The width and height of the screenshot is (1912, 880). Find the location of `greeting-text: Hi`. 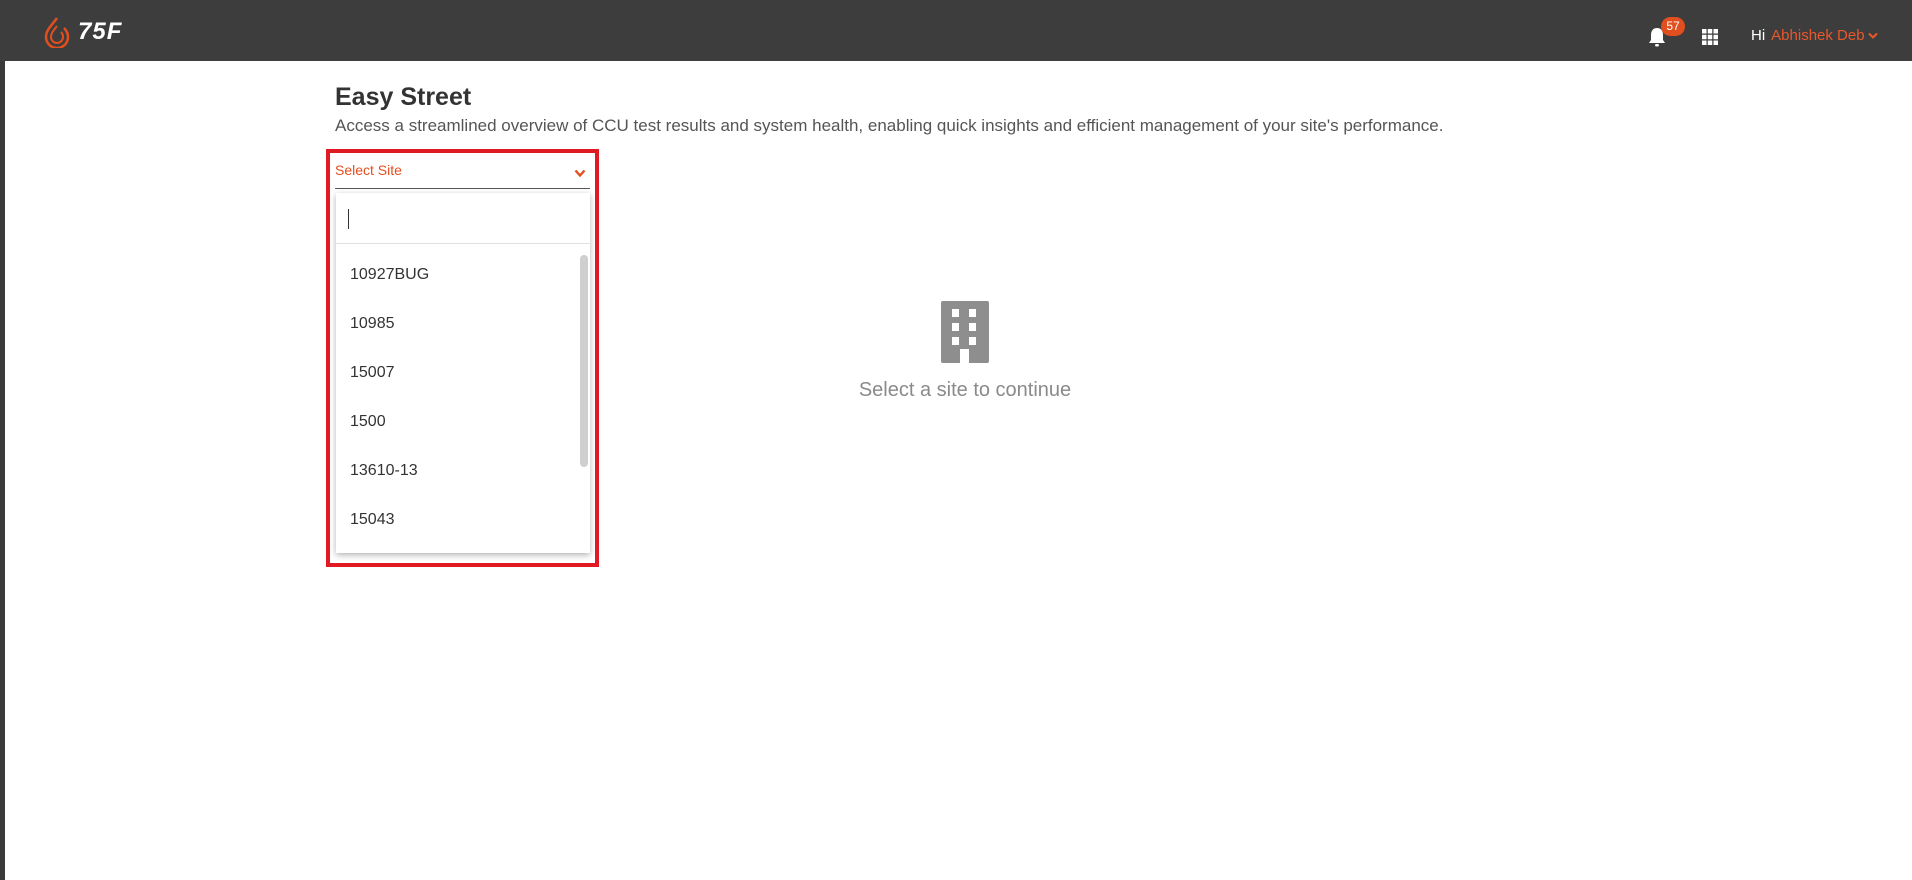

greeting-text: Hi is located at coordinates (1758, 35).